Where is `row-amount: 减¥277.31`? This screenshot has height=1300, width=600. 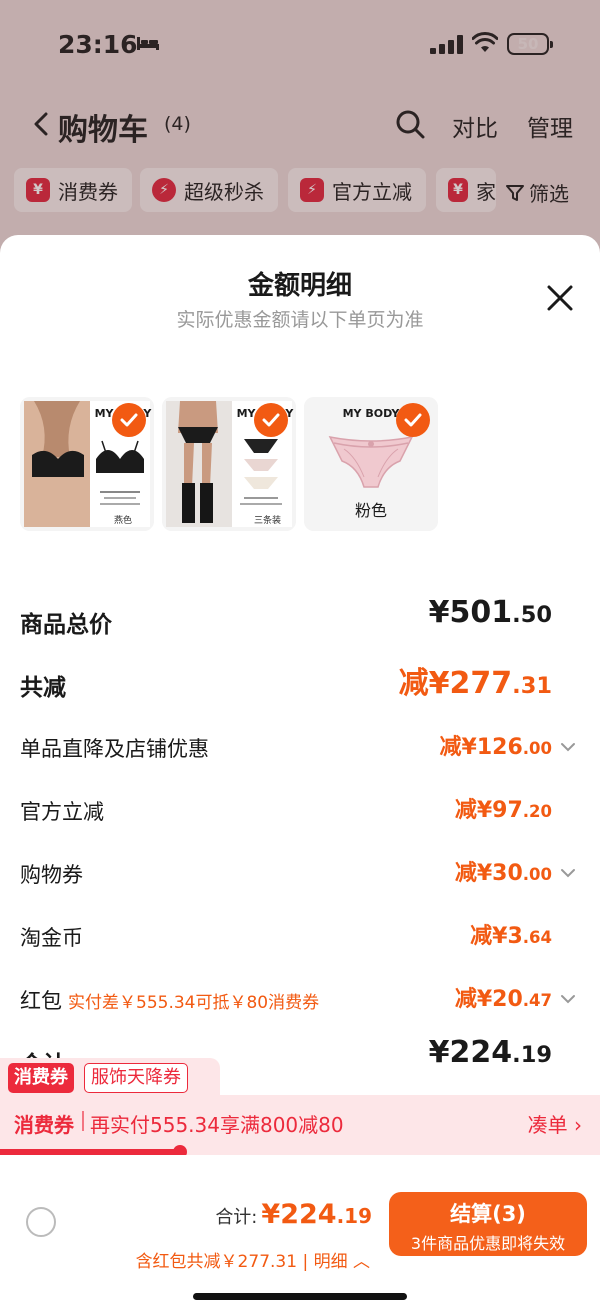 row-amount: 减¥277.31 is located at coordinates (475, 683).